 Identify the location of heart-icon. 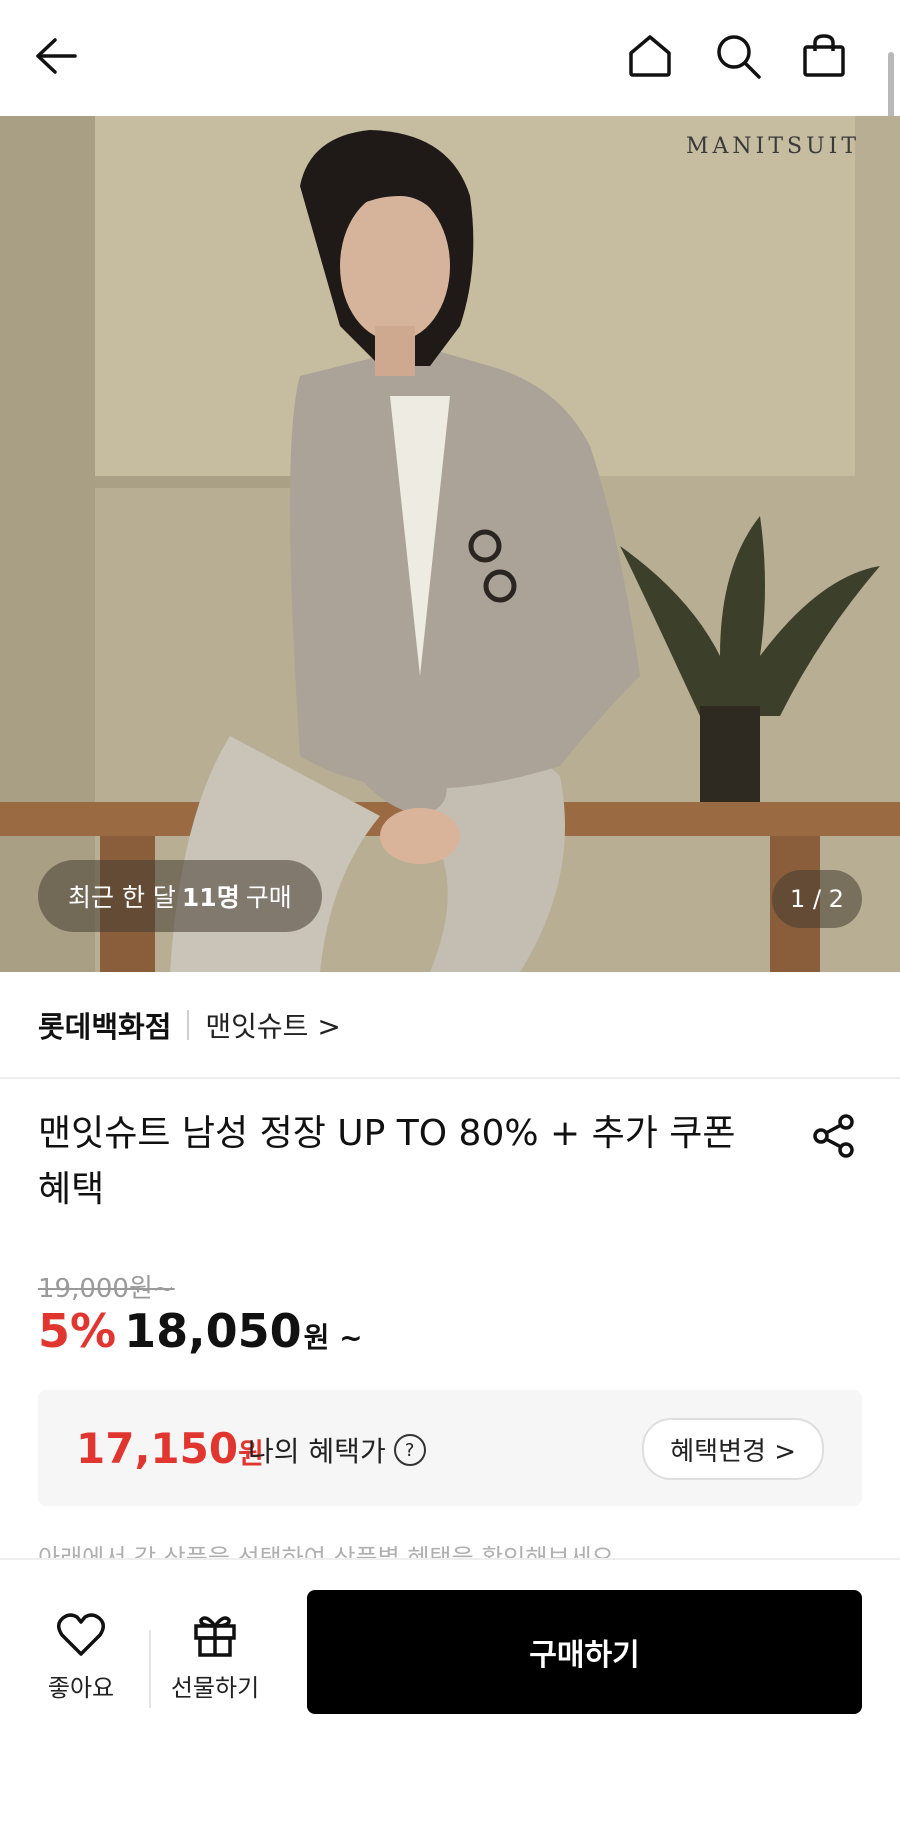
(81, 1635).